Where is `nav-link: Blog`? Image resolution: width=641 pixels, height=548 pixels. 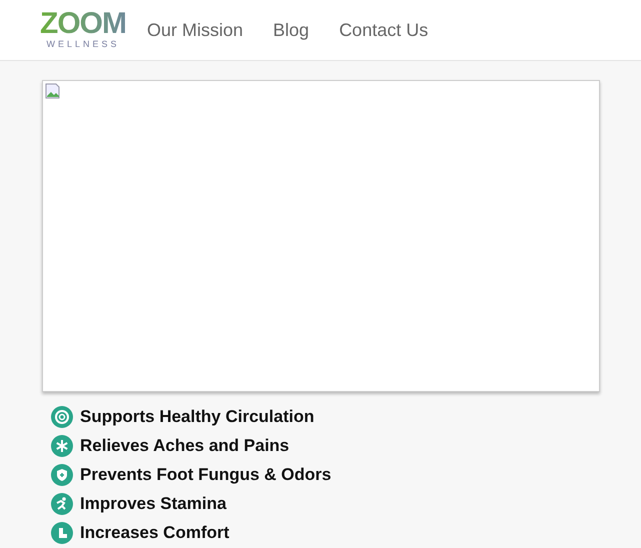
nav-link: Blog is located at coordinates (291, 30).